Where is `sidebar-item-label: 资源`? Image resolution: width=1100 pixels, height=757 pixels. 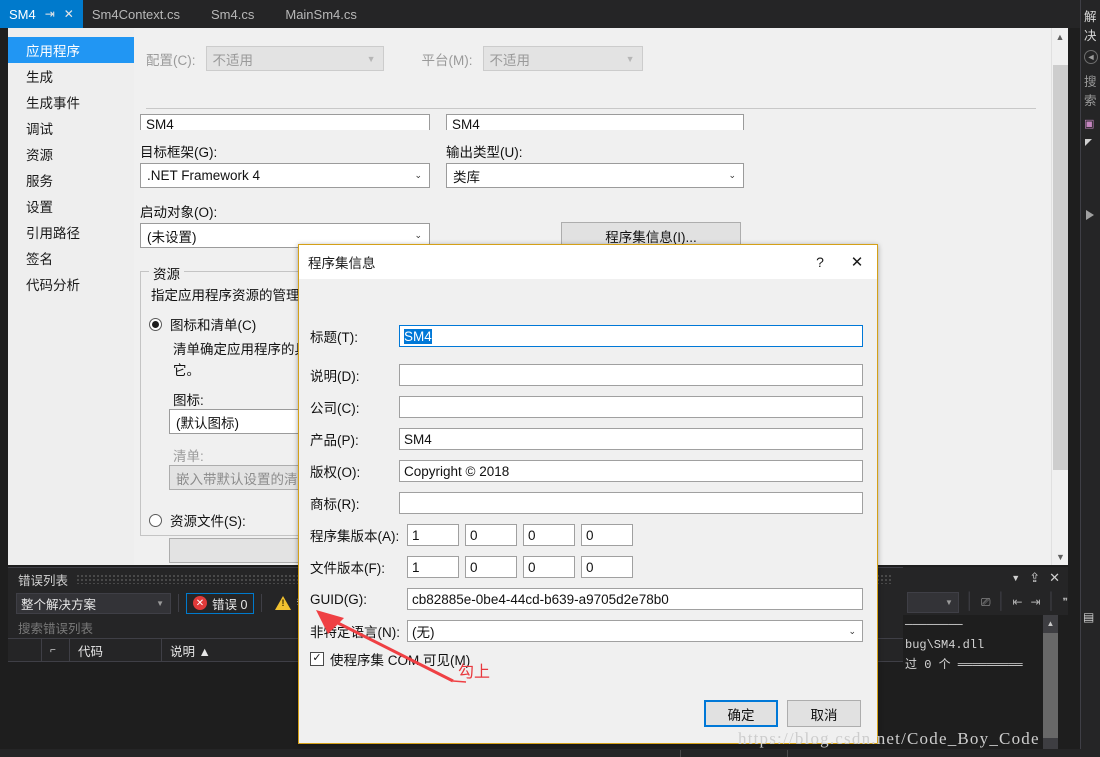 sidebar-item-label: 资源 is located at coordinates (39, 155).